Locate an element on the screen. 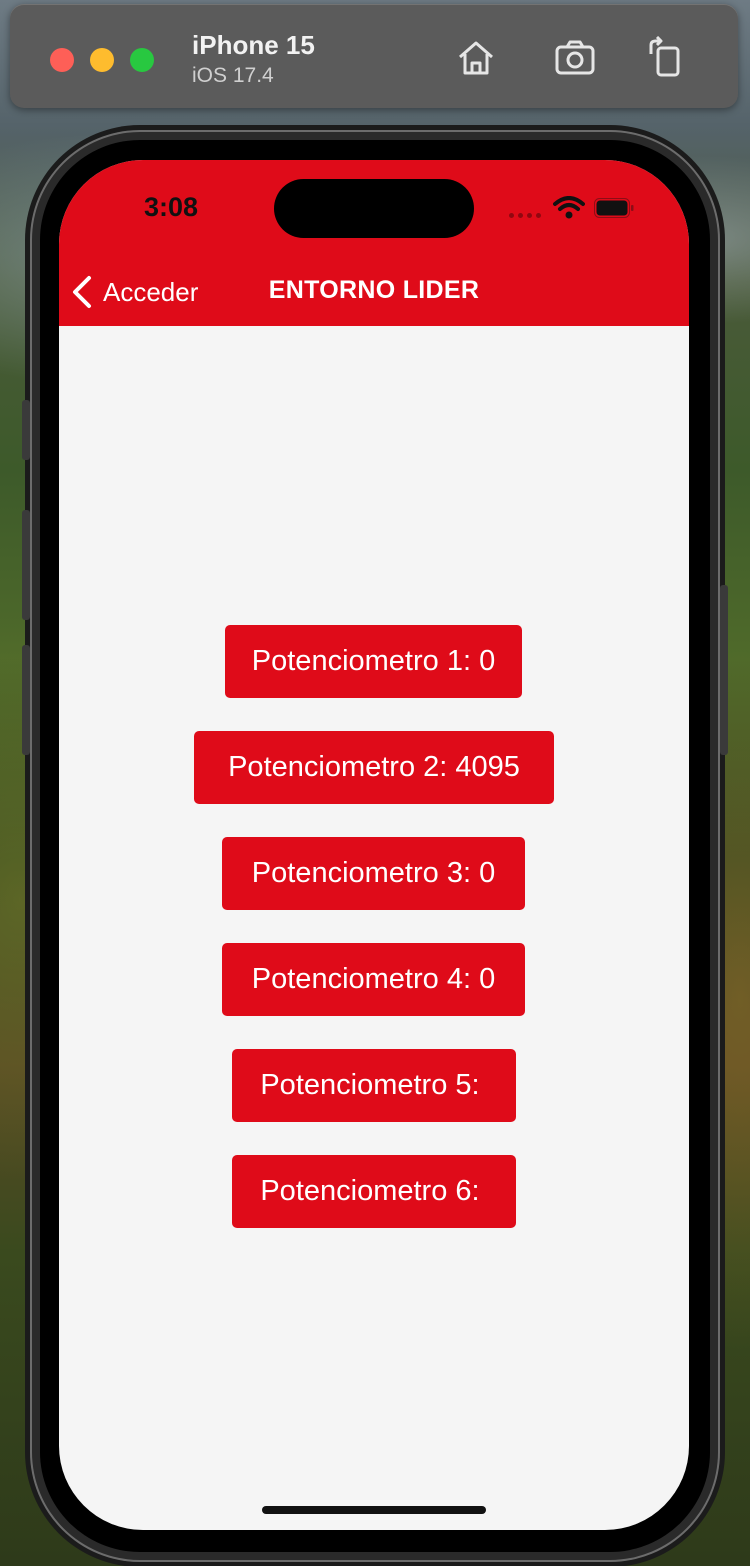  volume-up-button is located at coordinates (26, 565).